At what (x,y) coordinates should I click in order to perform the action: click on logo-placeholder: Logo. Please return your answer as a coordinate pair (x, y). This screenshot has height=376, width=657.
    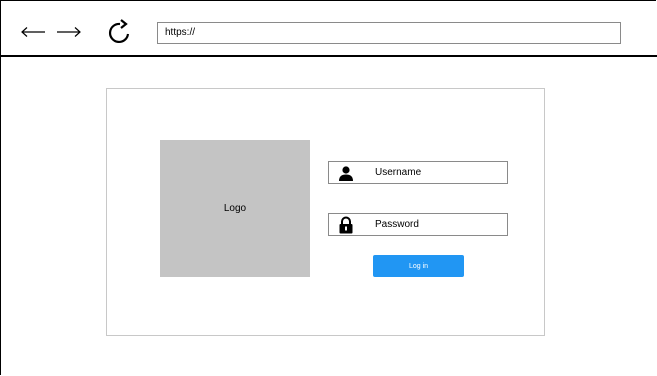
    Looking at the image, I should click on (235, 208).